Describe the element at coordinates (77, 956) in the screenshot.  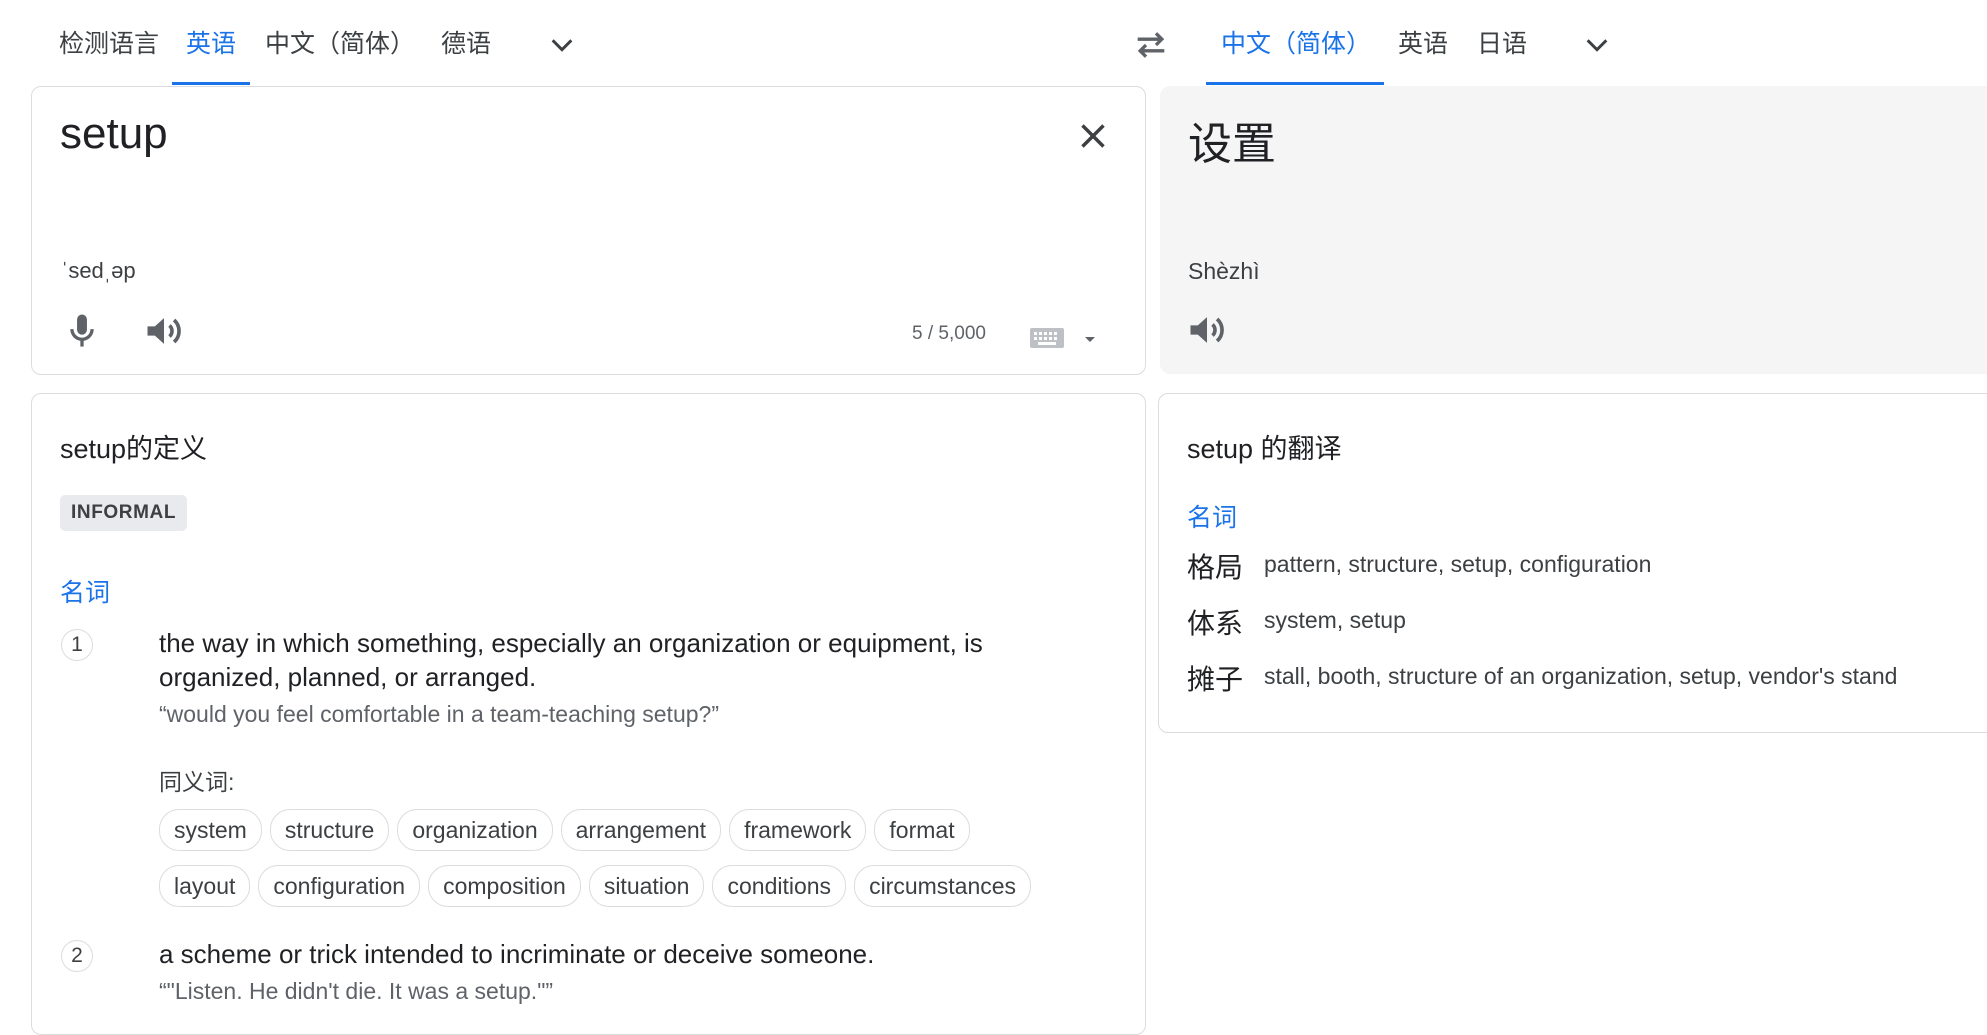
I see `definition-number: 2` at that location.